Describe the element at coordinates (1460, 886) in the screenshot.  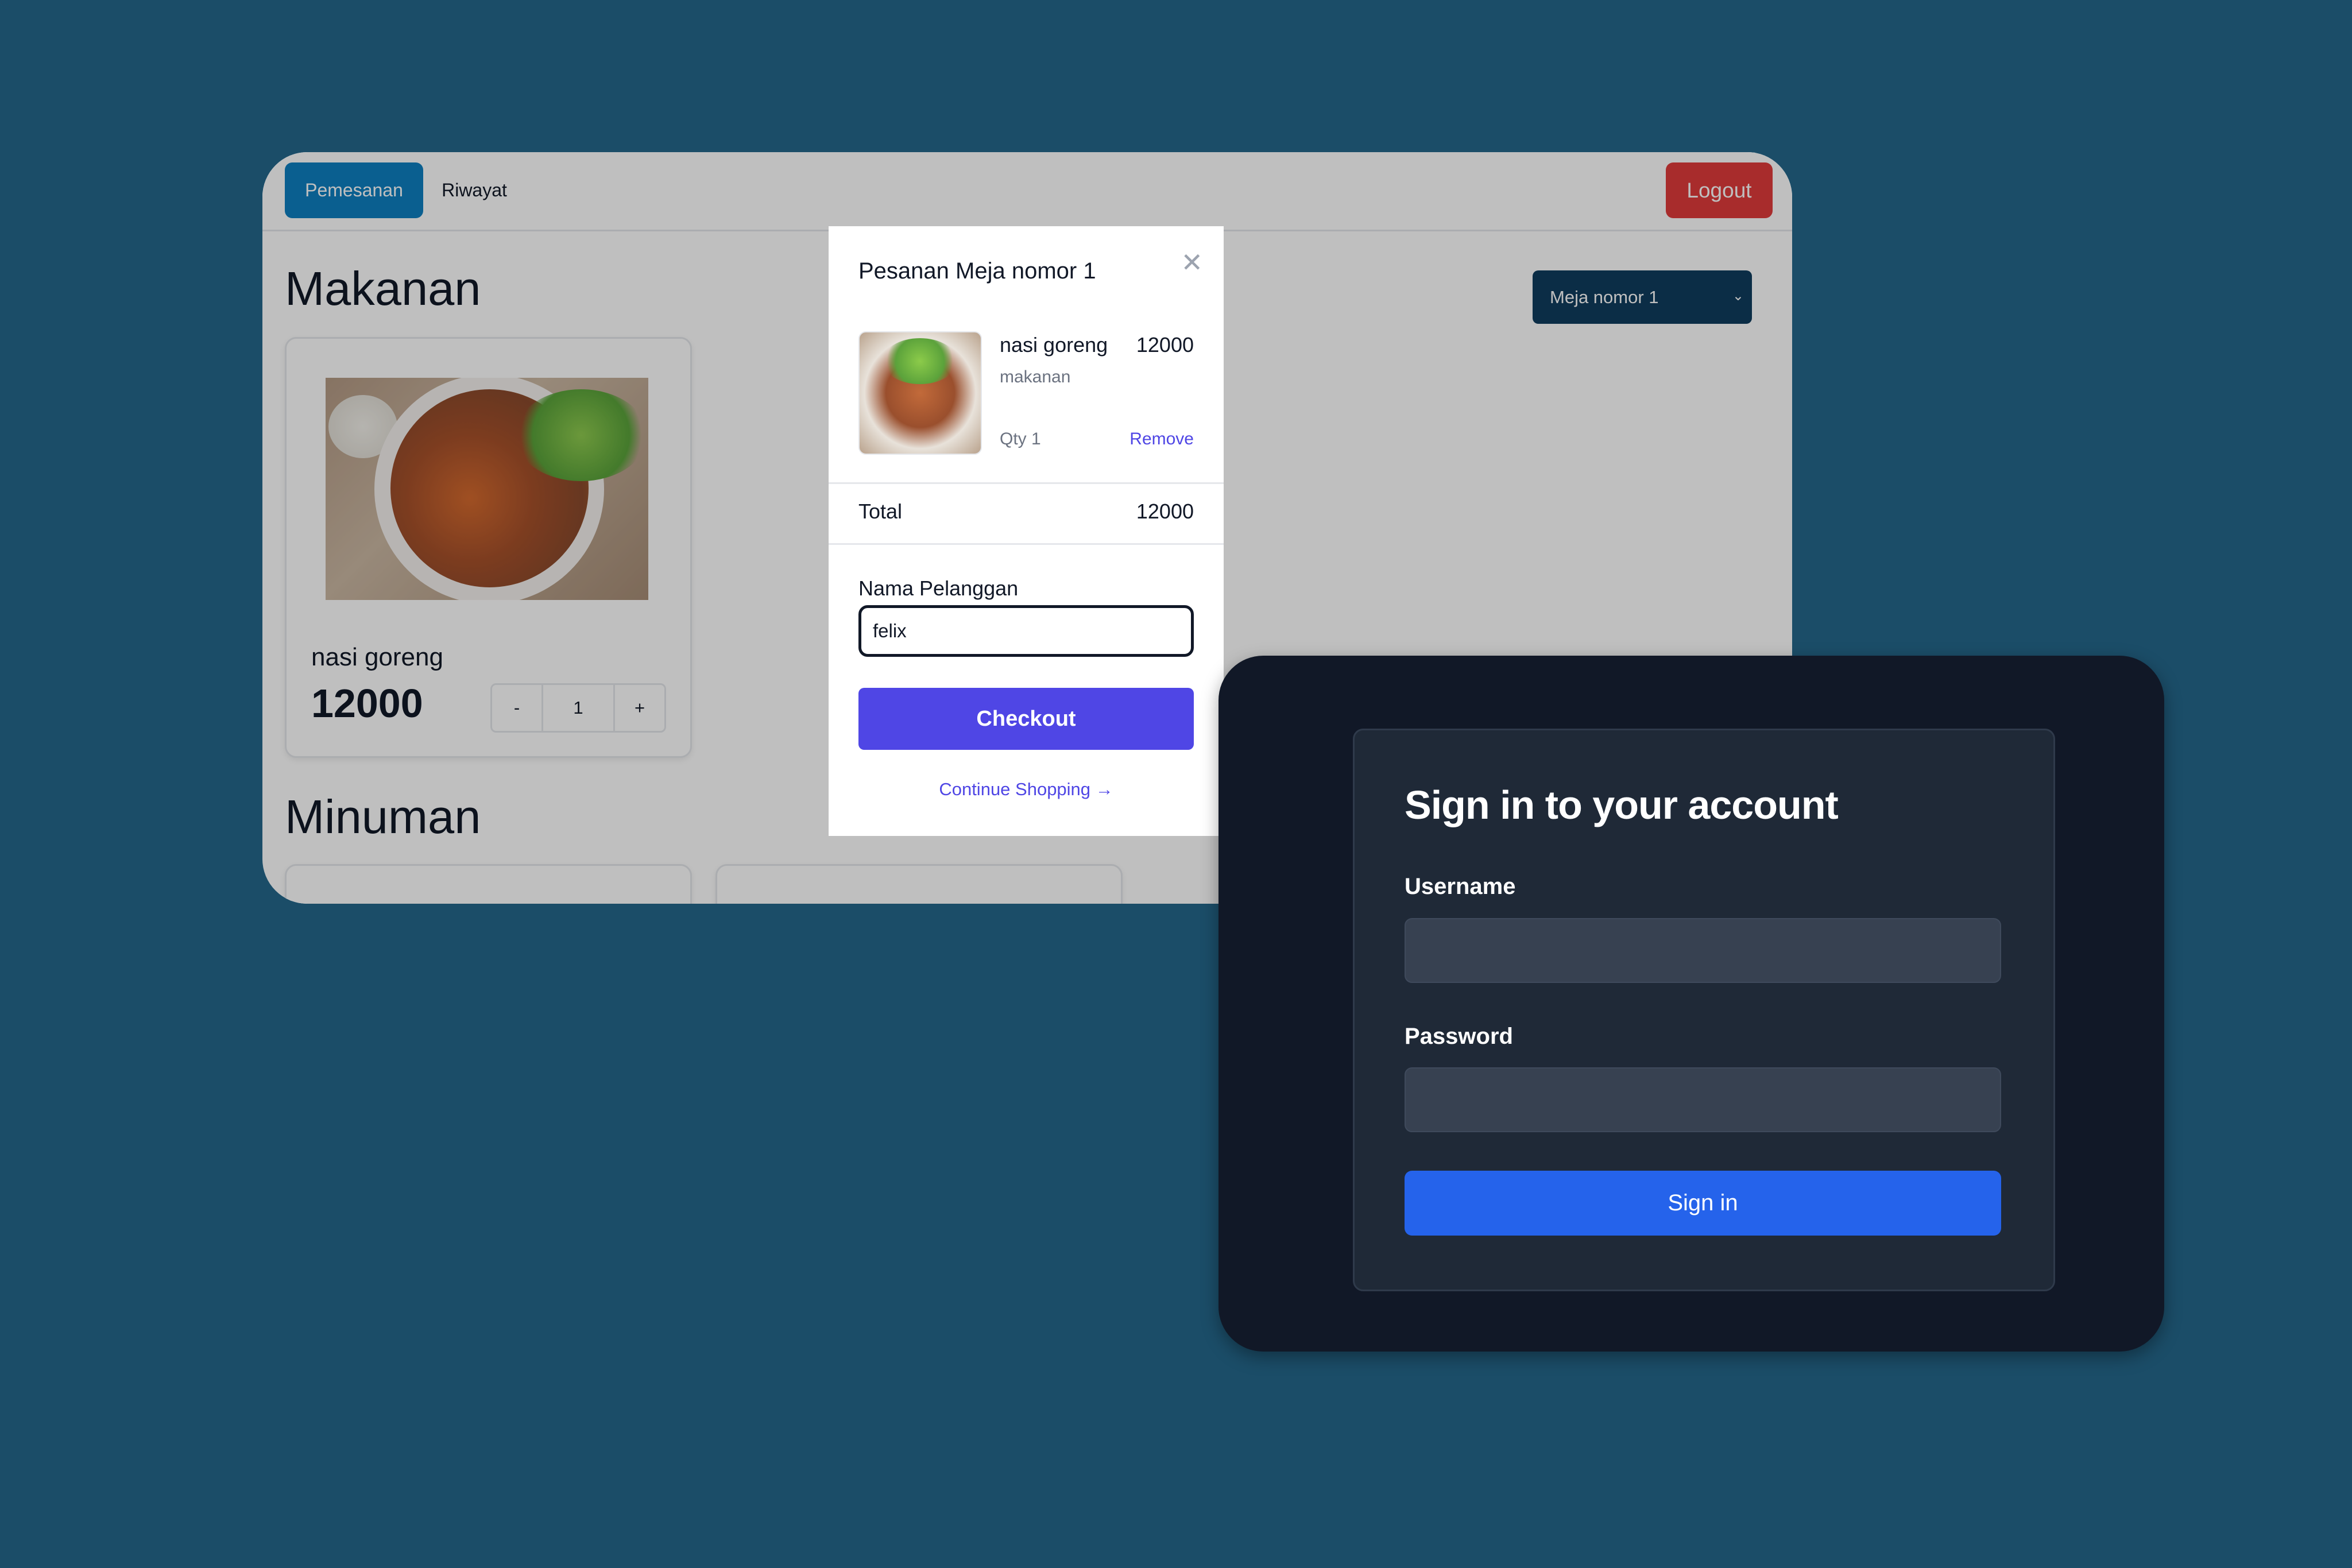
I see `username-label: Username` at that location.